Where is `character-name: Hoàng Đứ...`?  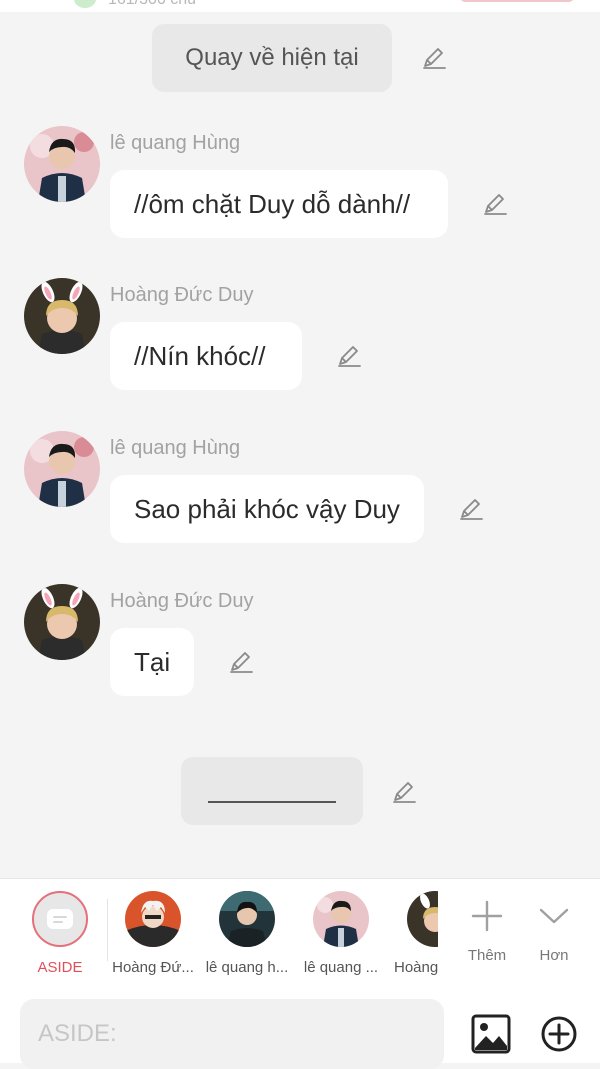 character-name: Hoàng Đứ... is located at coordinates (153, 967).